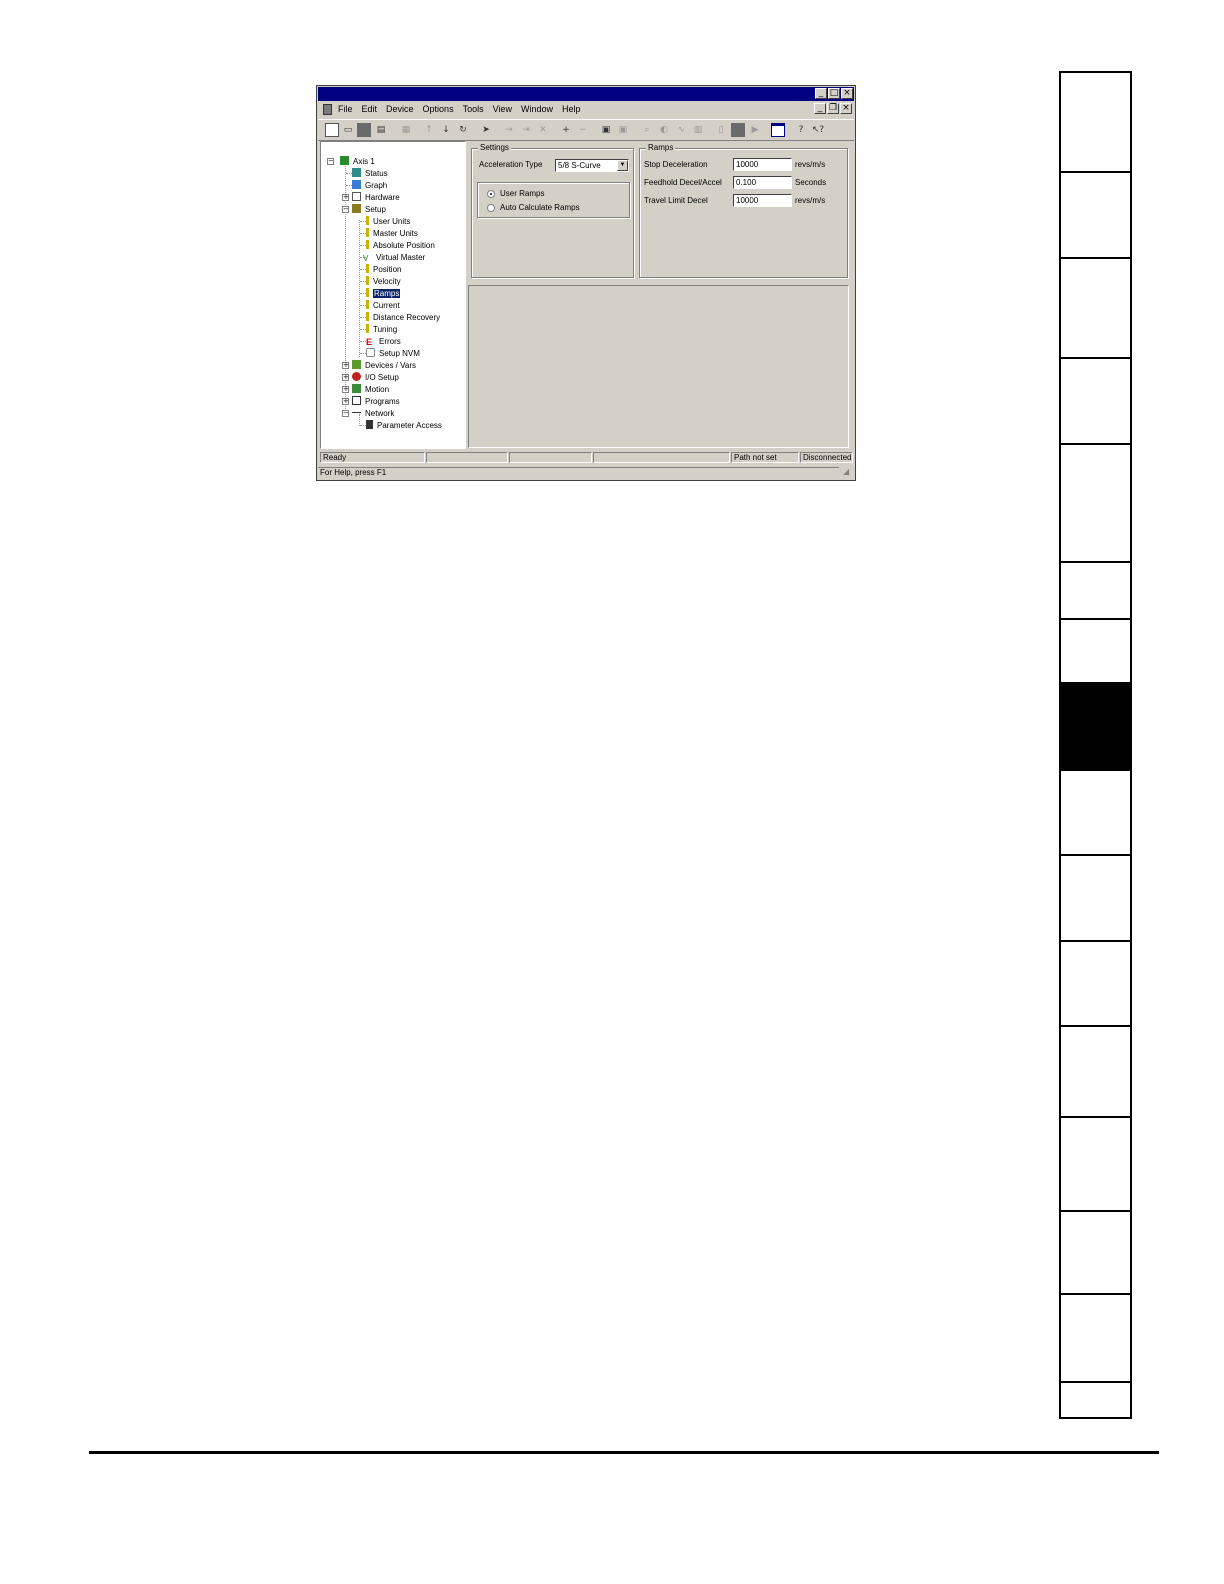 This screenshot has width=1224, height=1584. Describe the element at coordinates (755, 130) in the screenshot. I see `run-icon: ▶` at that location.